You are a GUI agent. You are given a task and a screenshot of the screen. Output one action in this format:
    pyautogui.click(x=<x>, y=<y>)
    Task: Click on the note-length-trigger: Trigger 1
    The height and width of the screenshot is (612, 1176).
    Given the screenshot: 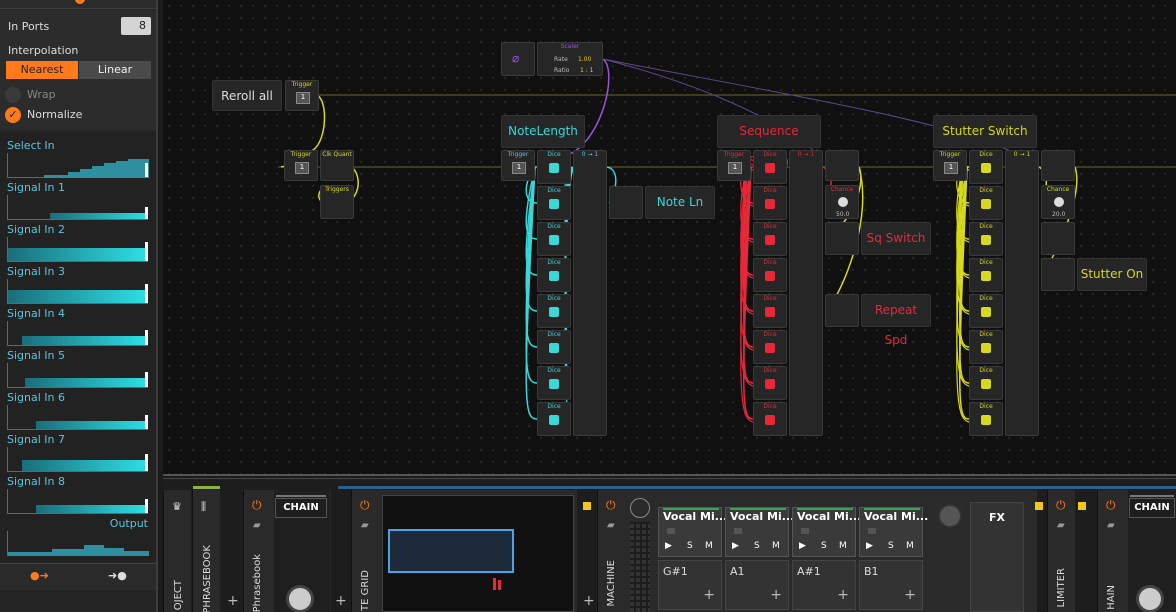 What is the action you would take?
    pyautogui.click(x=518, y=165)
    